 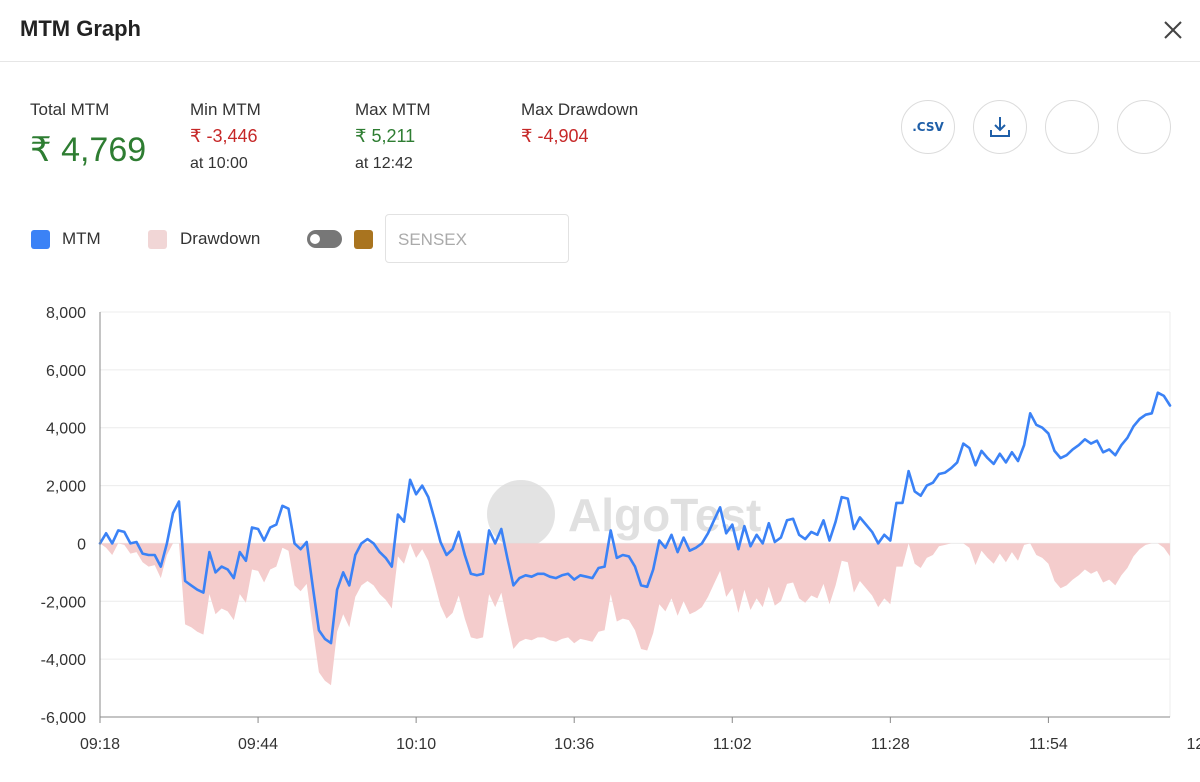 I want to click on y-tick-label: 4,000, so click(x=66, y=429).